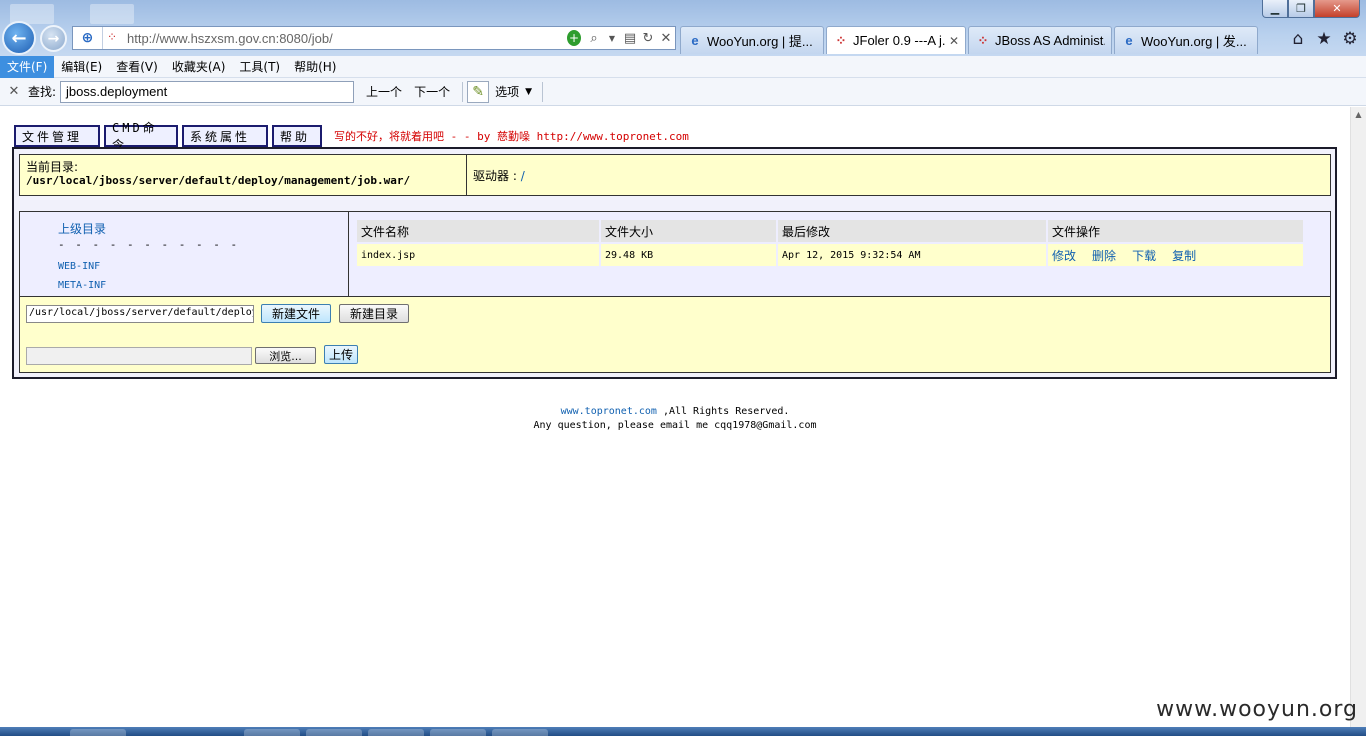 This screenshot has width=1366, height=736. I want to click on file-ops: 修改 删除 下载 复制, so click(1175, 255).